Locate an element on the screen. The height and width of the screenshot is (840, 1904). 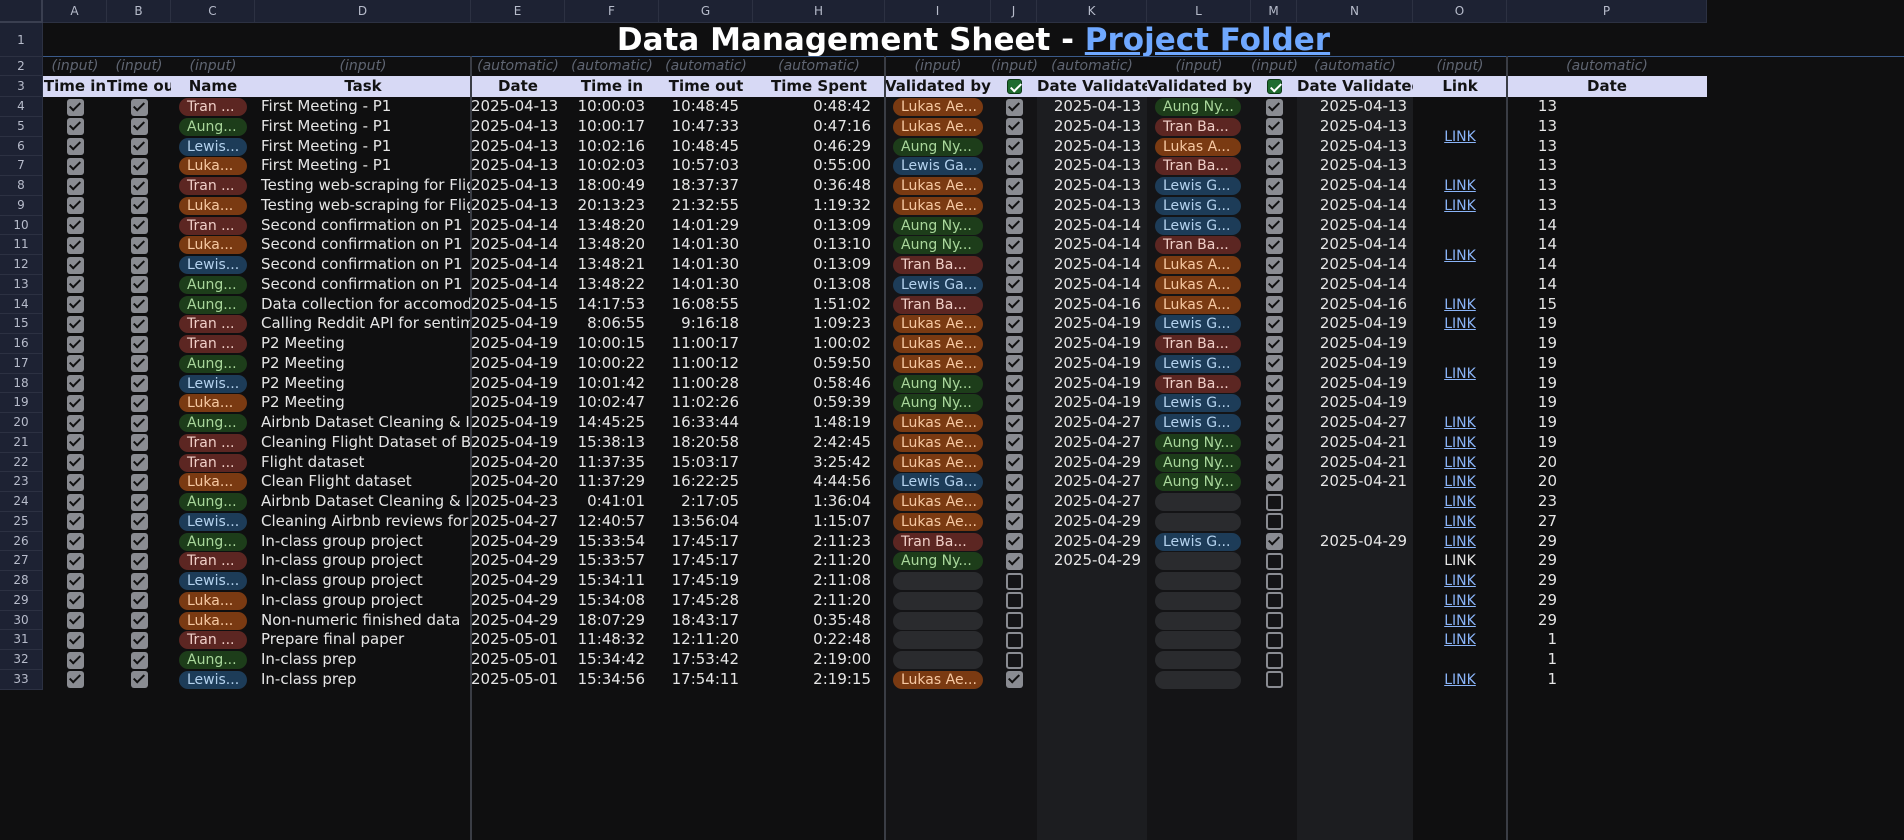
row-header-3: 3 is located at coordinates (21, 86).